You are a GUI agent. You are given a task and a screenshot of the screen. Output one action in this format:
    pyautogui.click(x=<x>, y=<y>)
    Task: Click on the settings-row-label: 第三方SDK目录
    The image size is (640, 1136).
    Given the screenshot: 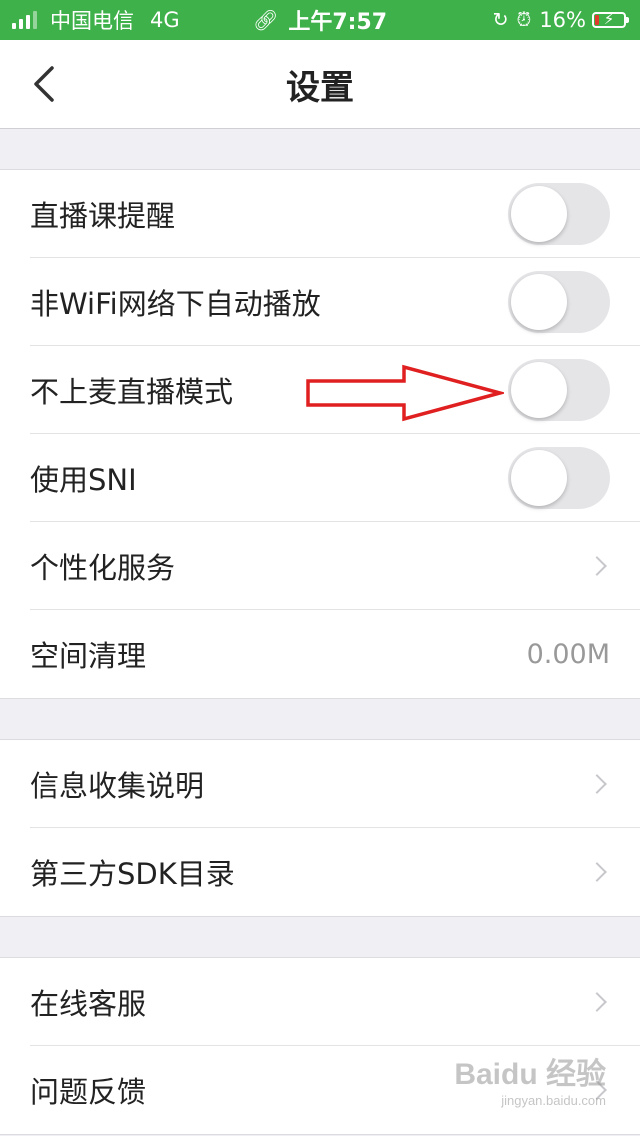 What is the action you would take?
    pyautogui.click(x=132, y=874)
    